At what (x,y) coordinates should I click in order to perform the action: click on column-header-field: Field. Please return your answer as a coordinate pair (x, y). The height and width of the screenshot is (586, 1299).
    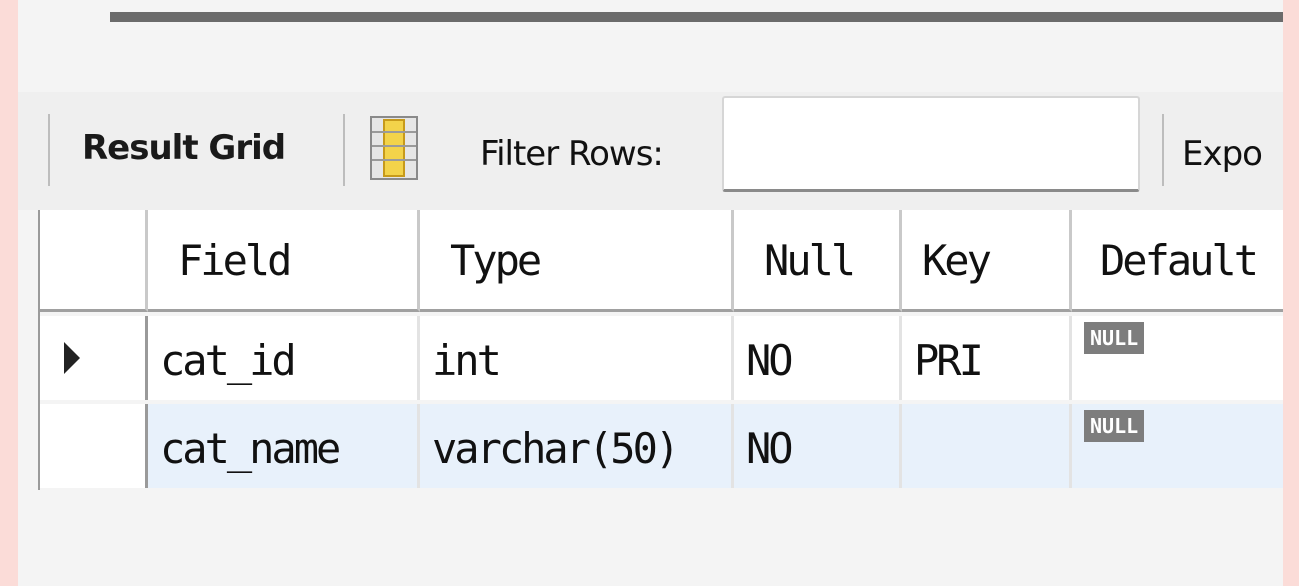
    Looking at the image, I should click on (284, 261).